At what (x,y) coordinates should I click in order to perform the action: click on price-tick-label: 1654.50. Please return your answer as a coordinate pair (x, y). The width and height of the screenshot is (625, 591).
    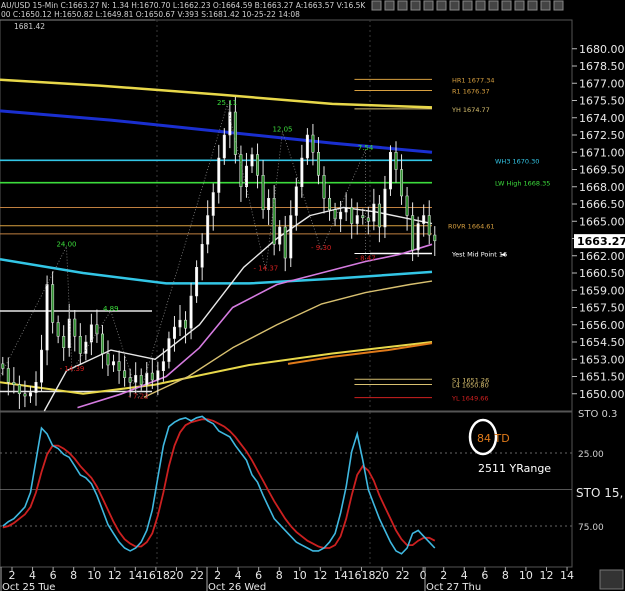
    Looking at the image, I should click on (602, 342).